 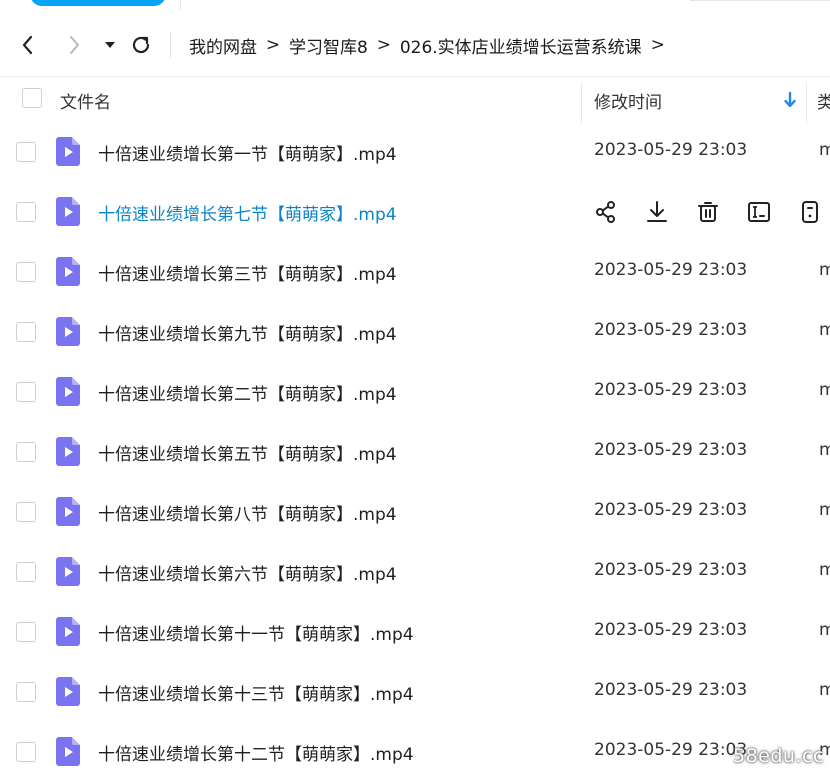 What do you see at coordinates (657, 212) in the screenshot?
I see `download-icon` at bounding box center [657, 212].